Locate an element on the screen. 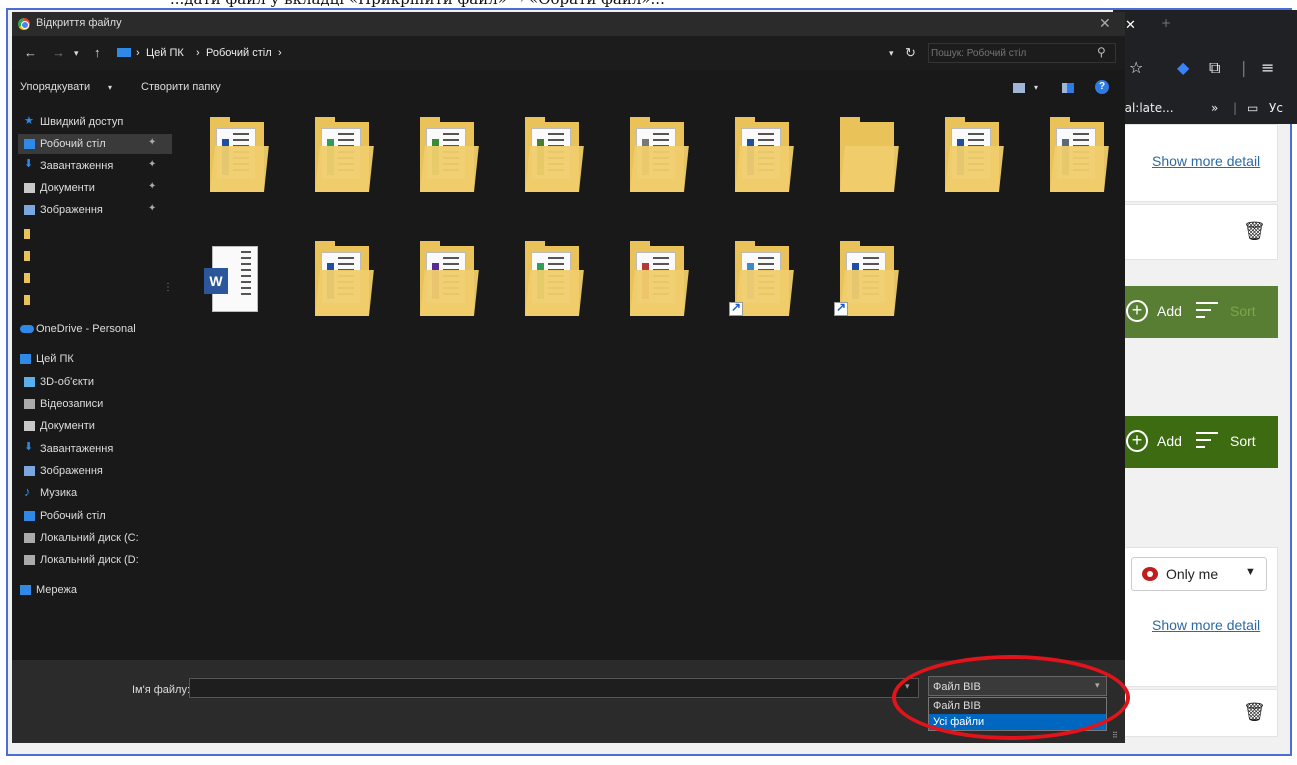  nav-item: Документи ✦ is located at coordinates (95, 188).